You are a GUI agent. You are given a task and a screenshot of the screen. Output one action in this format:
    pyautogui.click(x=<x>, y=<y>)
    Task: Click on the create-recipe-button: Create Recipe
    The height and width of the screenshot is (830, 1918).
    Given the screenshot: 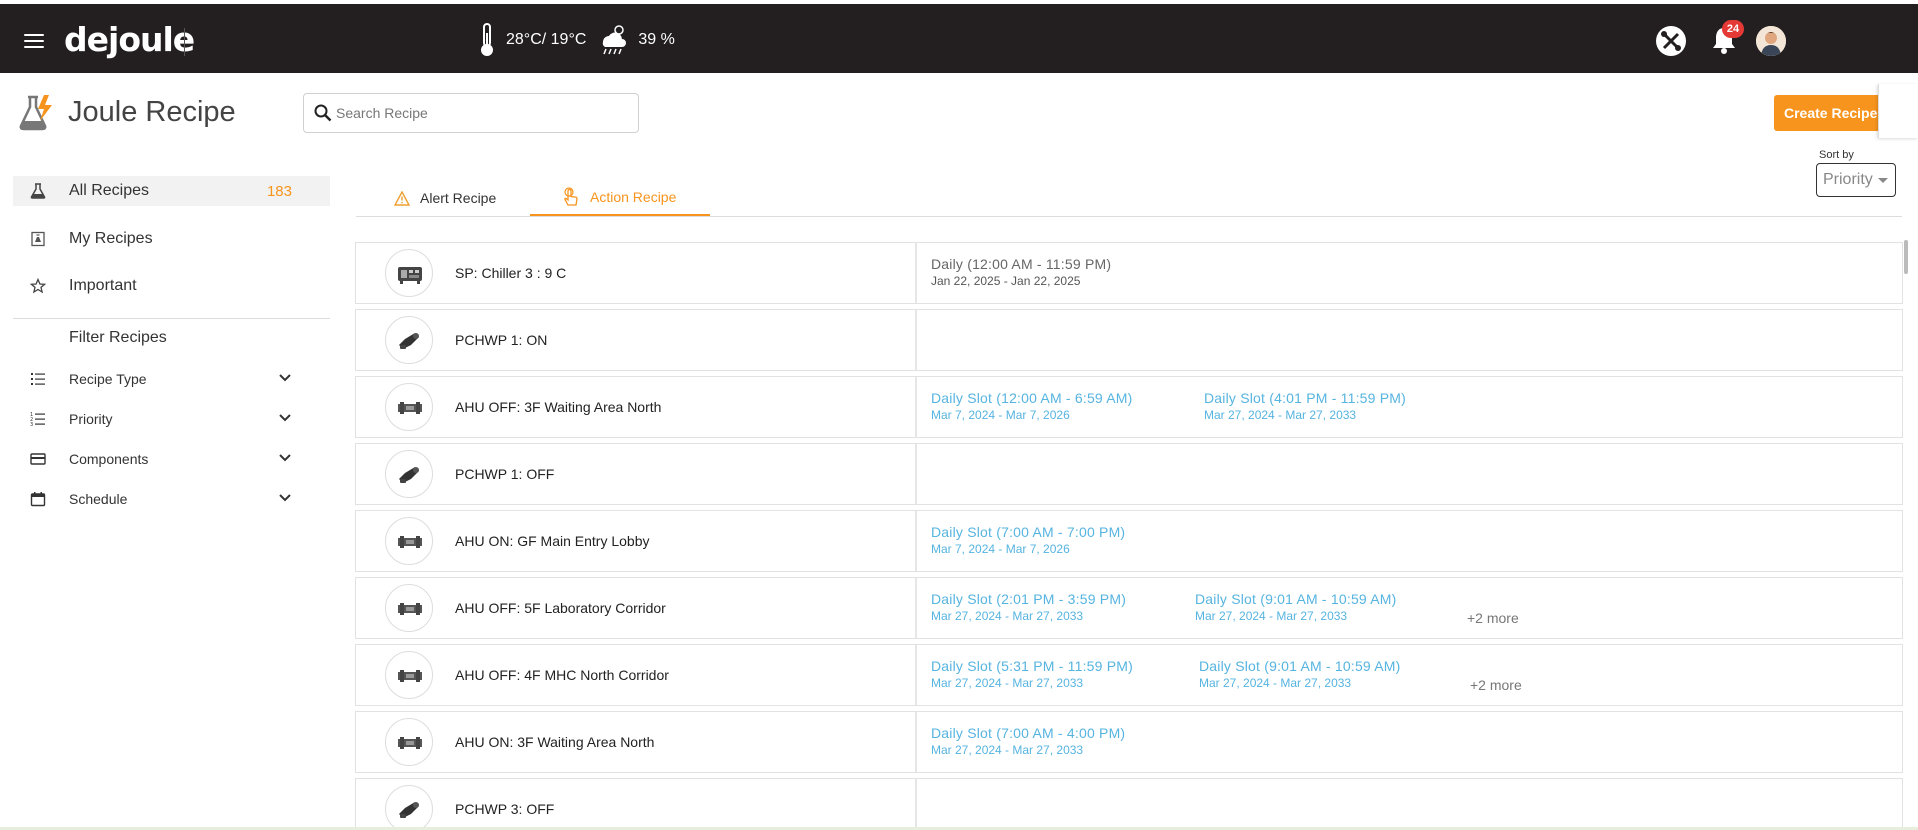 What is the action you would take?
    pyautogui.click(x=1828, y=113)
    